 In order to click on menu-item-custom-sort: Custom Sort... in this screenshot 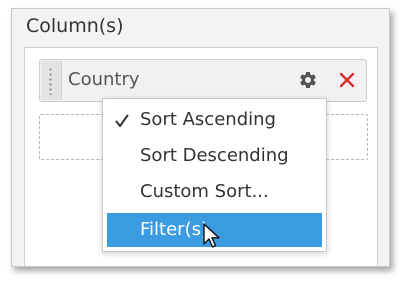, I will do `click(214, 192)`.